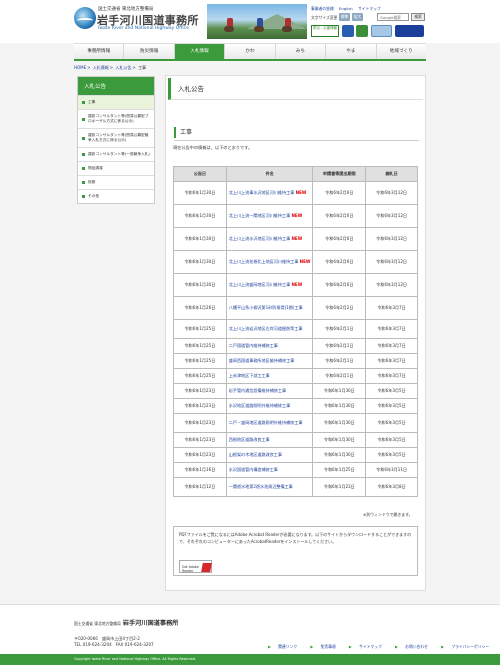 The image size is (500, 665). I want to click on gnav-office: 事務所情報, so click(99, 51).